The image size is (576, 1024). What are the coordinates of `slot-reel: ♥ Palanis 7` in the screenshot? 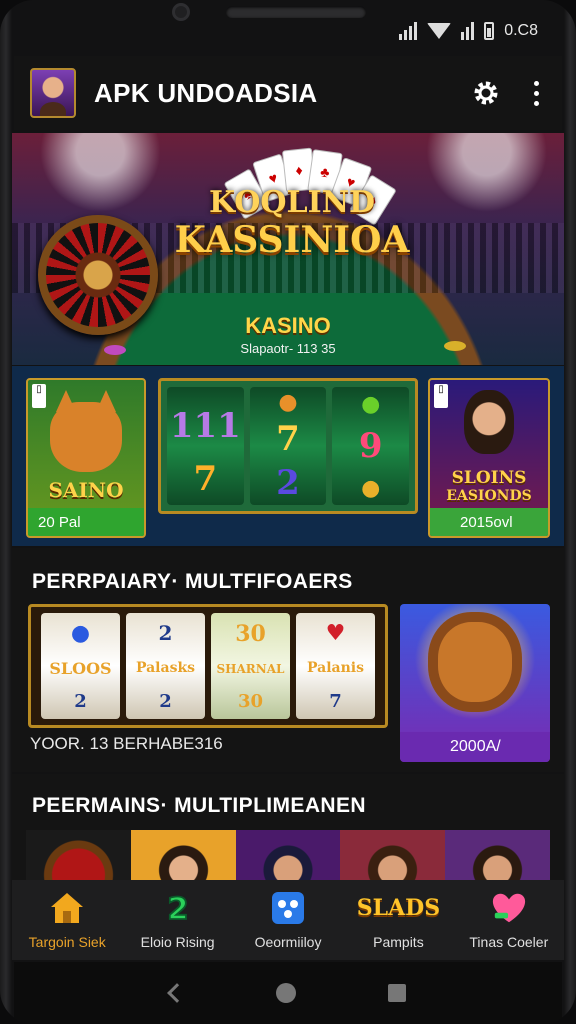 It's located at (335, 666).